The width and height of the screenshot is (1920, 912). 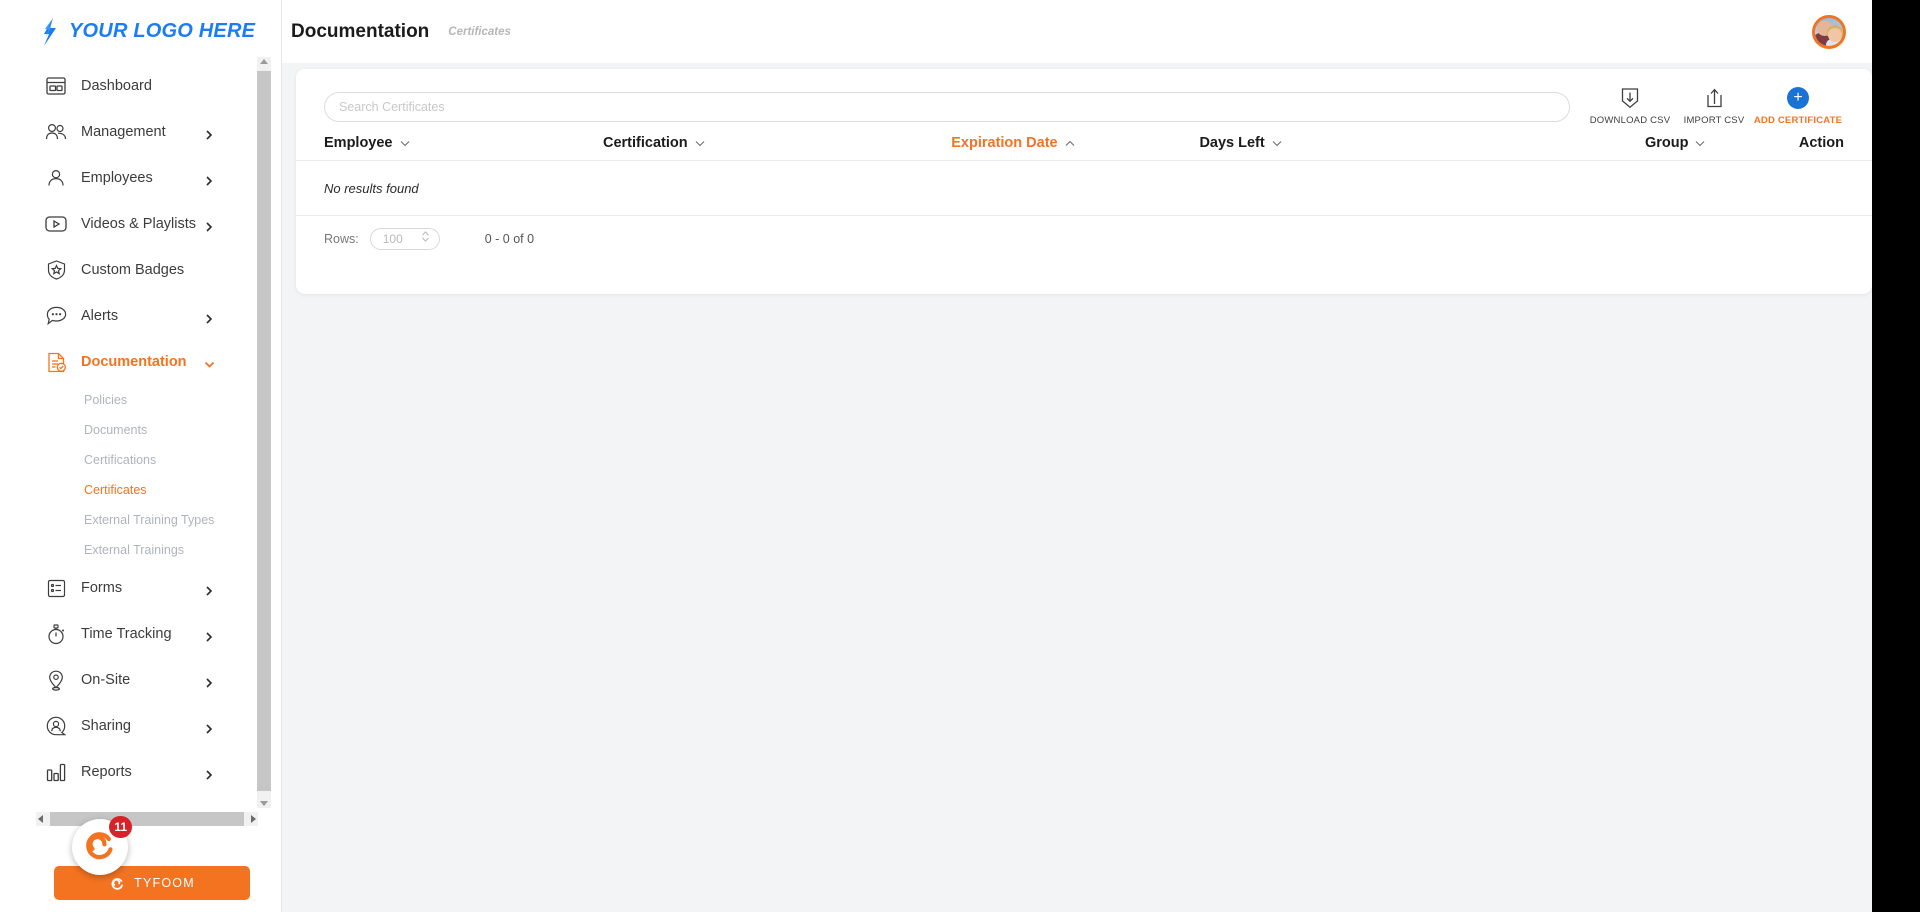 I want to click on tyfoom-button: TYFOOM, so click(x=152, y=883).